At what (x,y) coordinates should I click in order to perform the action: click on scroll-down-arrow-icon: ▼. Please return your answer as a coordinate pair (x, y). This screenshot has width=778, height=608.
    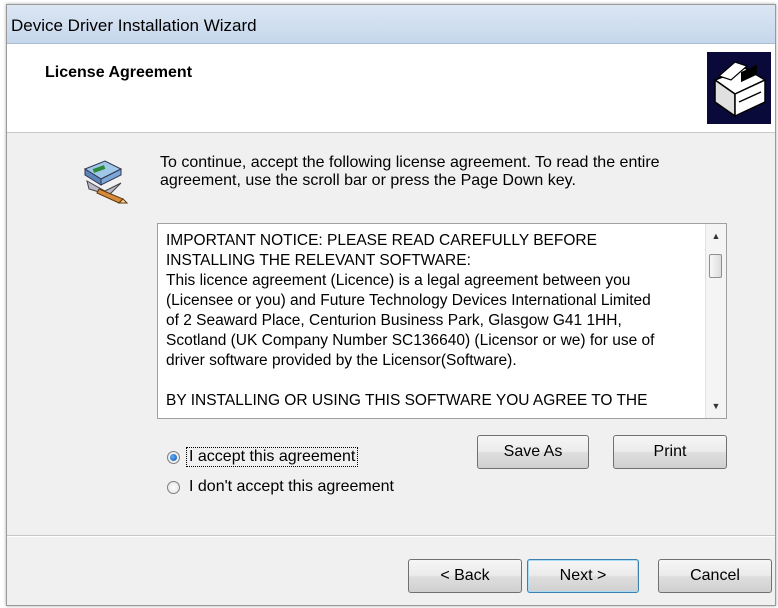
    Looking at the image, I should click on (716, 406).